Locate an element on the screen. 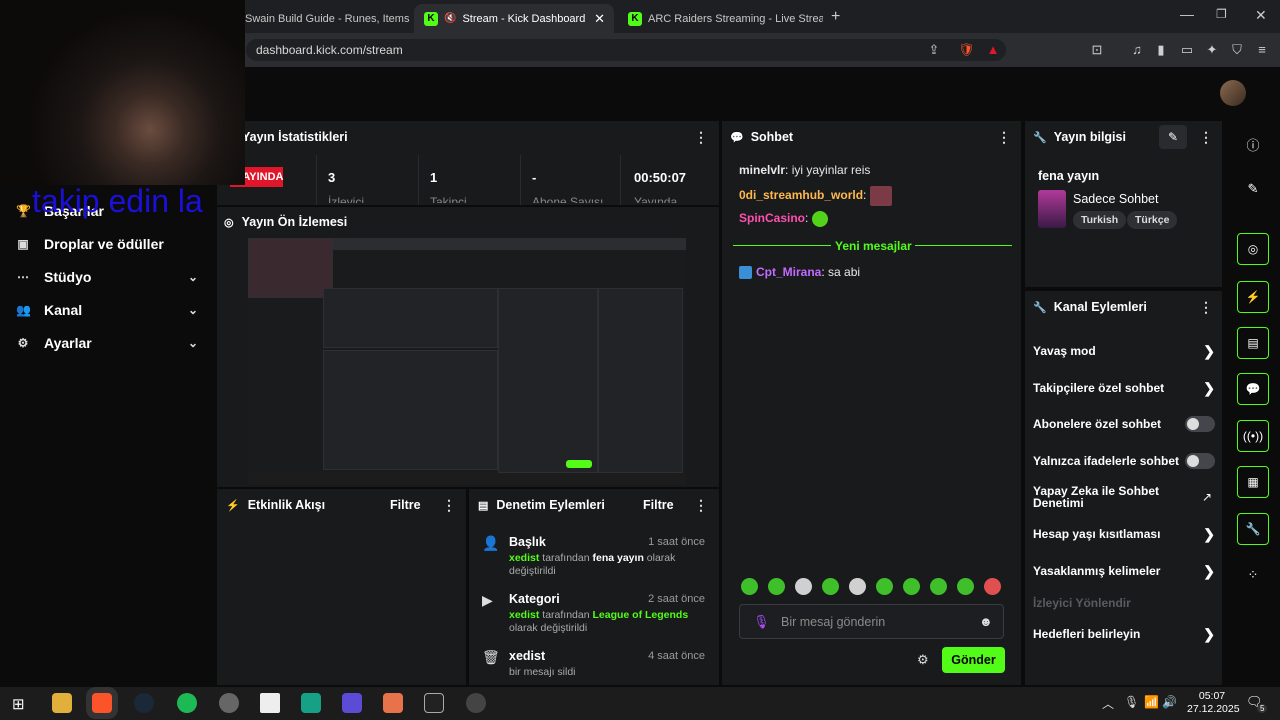  sidebar-icon: ▮ is located at coordinates (1161, 50).